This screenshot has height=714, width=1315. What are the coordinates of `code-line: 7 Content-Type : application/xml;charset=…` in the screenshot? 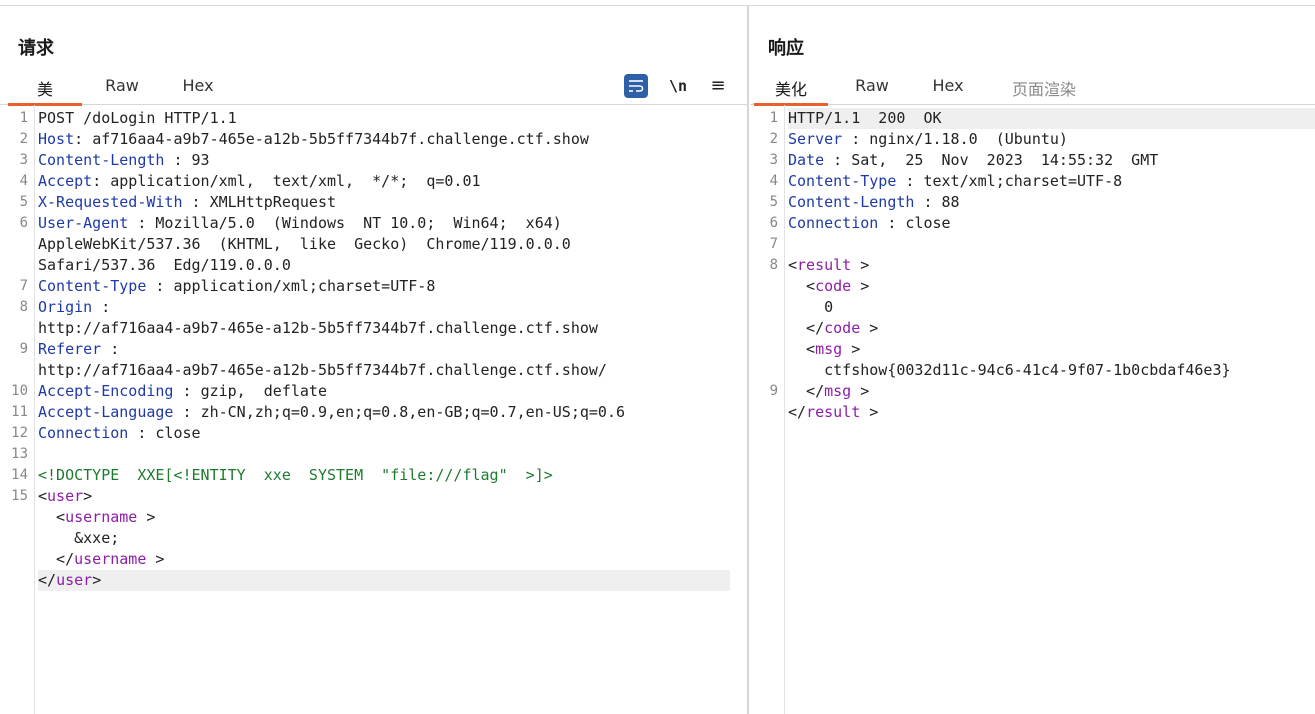 It's located at (383, 286).